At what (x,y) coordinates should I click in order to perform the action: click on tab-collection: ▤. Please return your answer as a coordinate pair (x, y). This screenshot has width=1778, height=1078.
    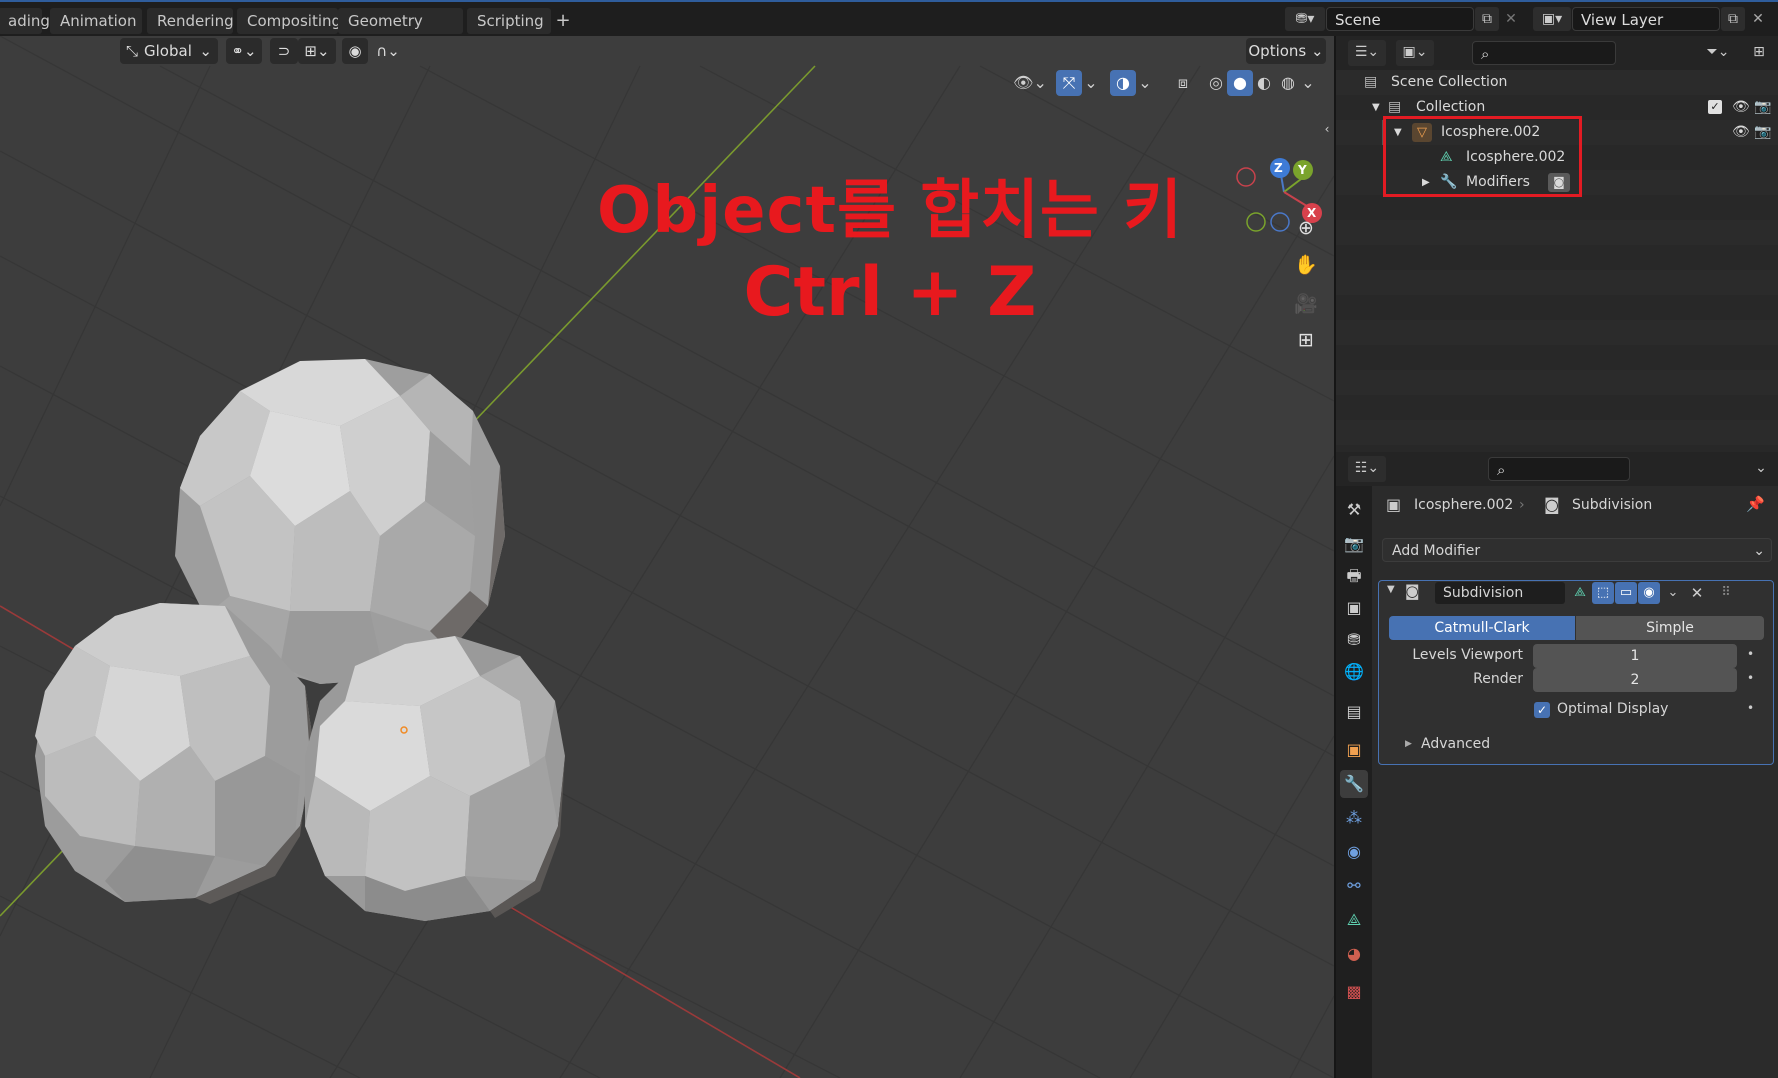
    Looking at the image, I should click on (1354, 712).